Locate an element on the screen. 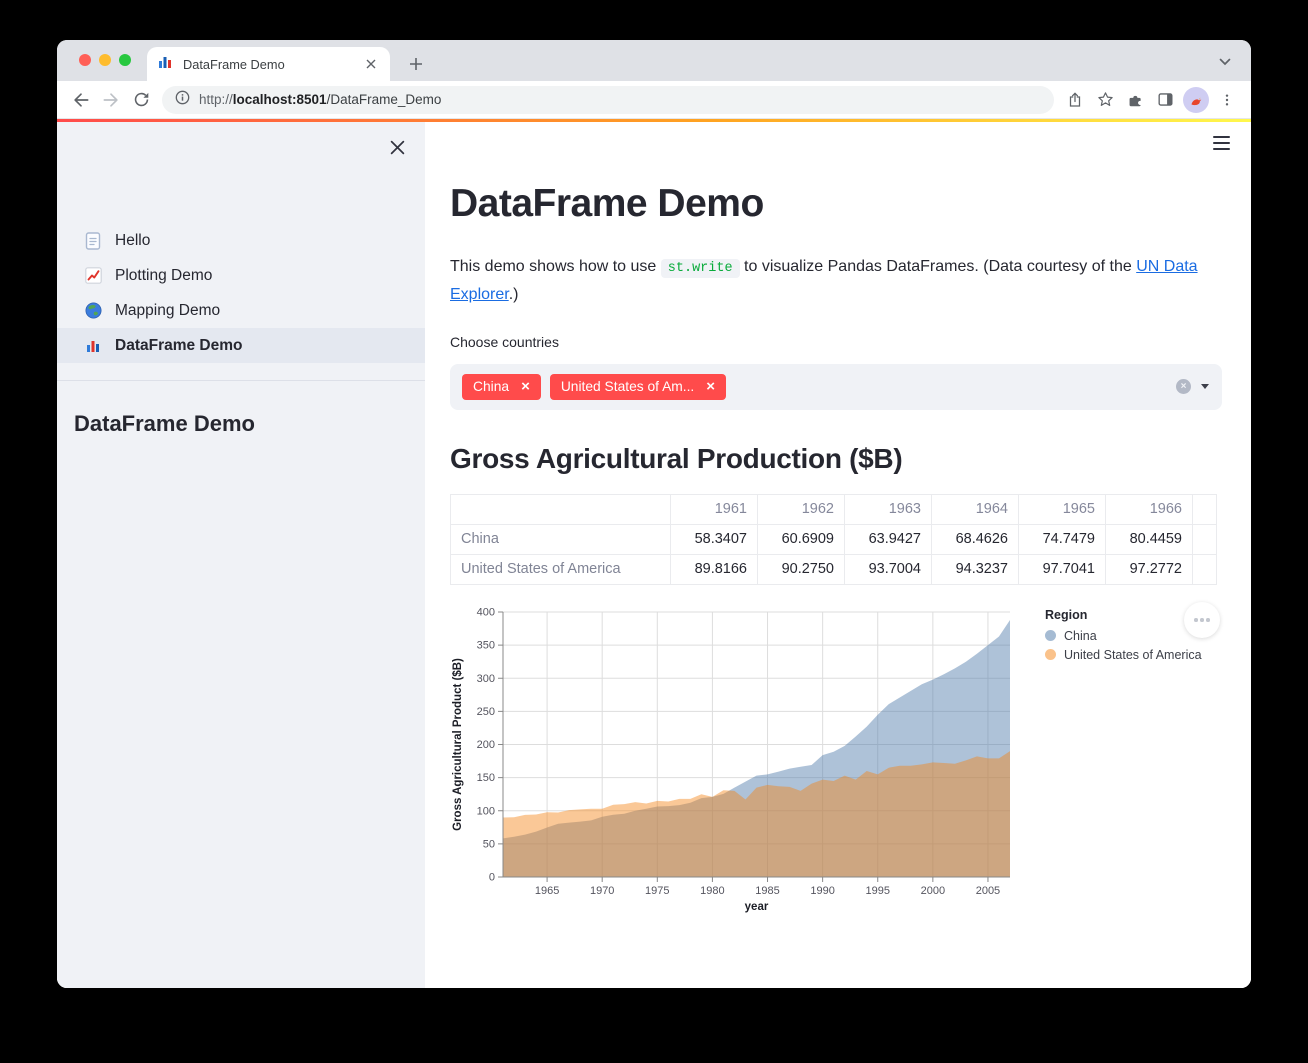  window-controls is located at coordinates (105, 60).